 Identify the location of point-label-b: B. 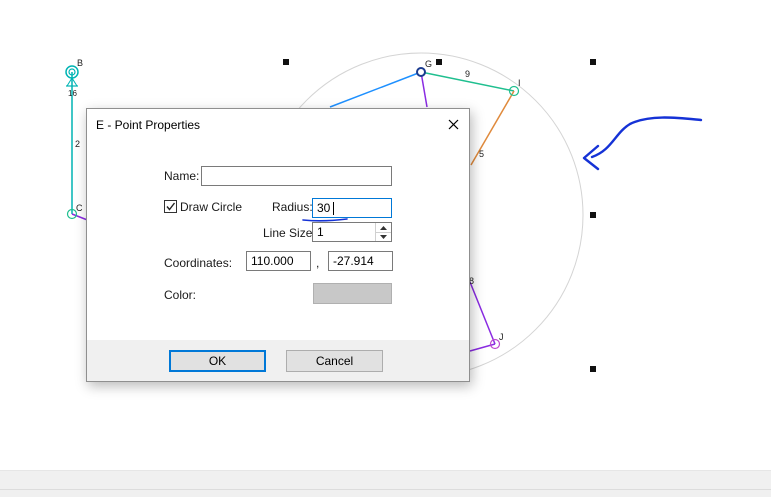
(80, 63).